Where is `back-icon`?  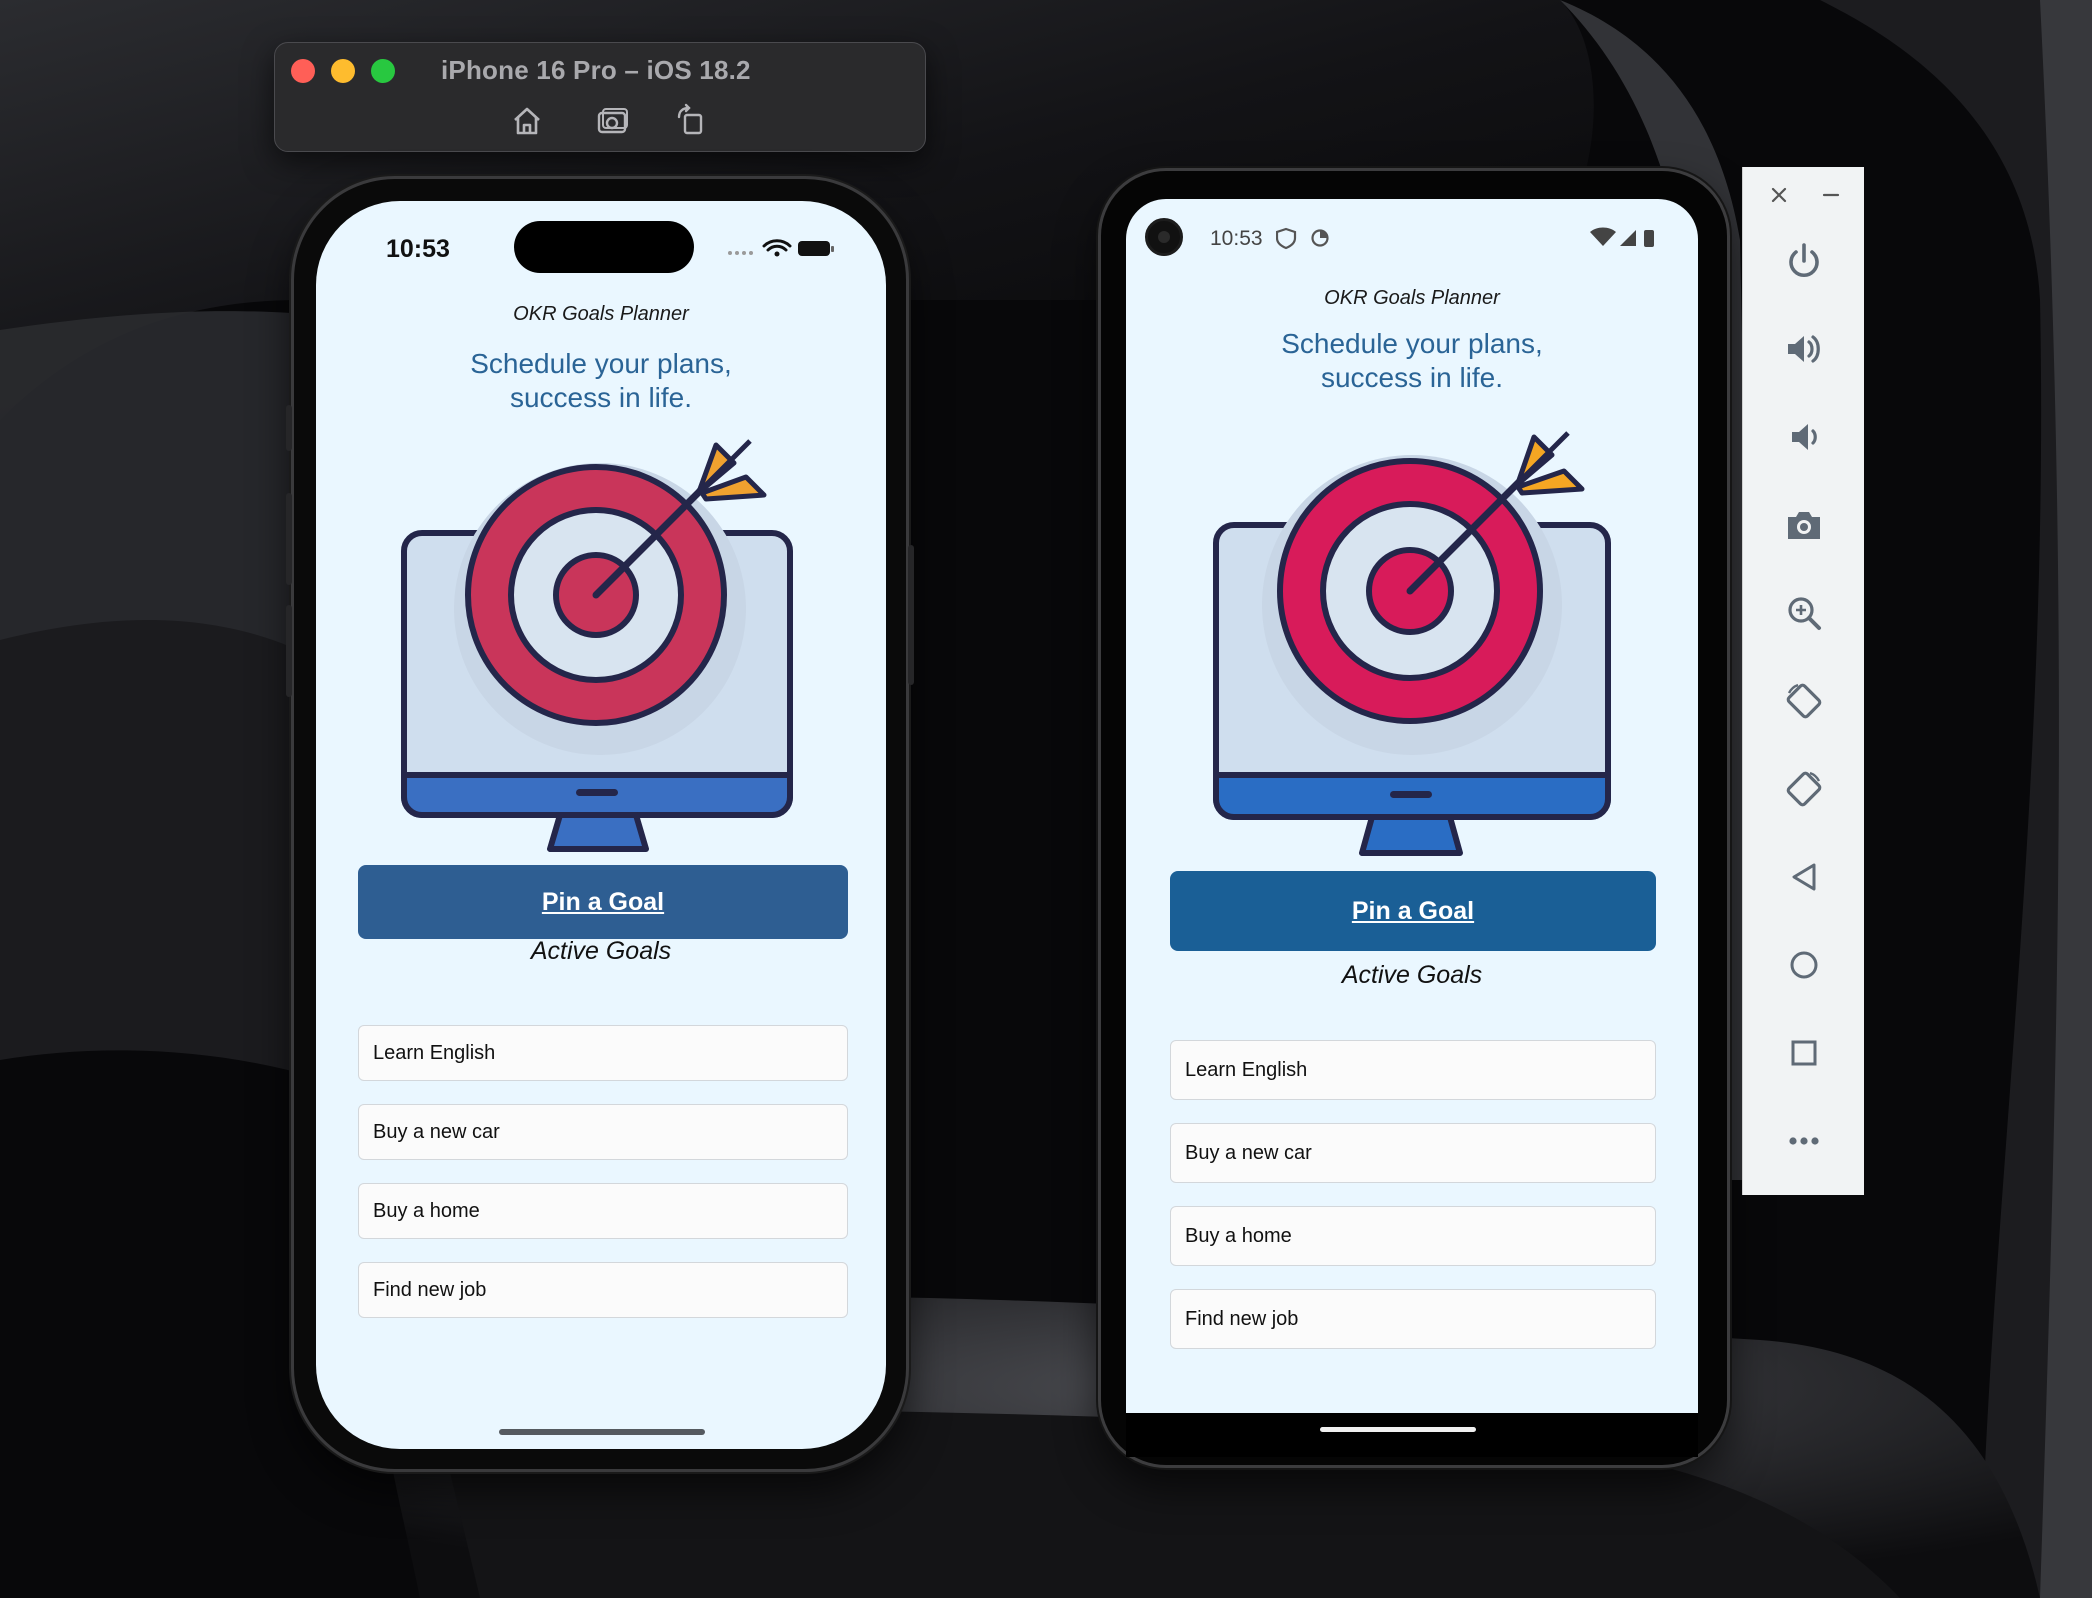
back-icon is located at coordinates (1804, 877).